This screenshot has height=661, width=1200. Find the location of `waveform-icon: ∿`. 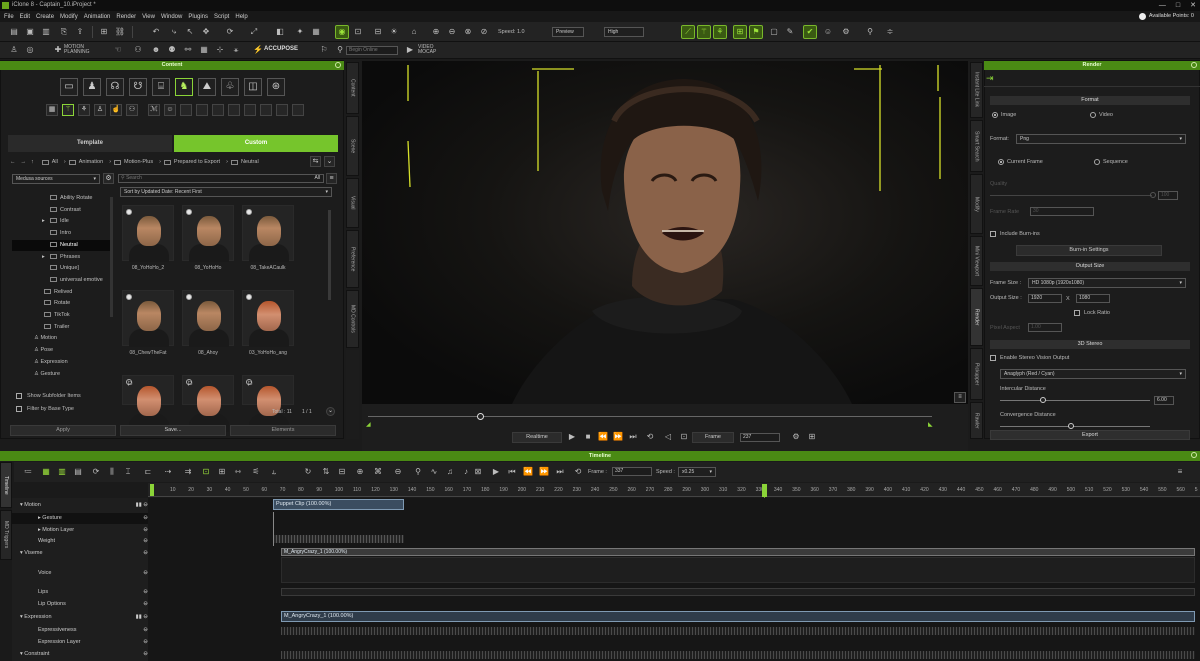

waveform-icon: ∿ is located at coordinates (434, 472).